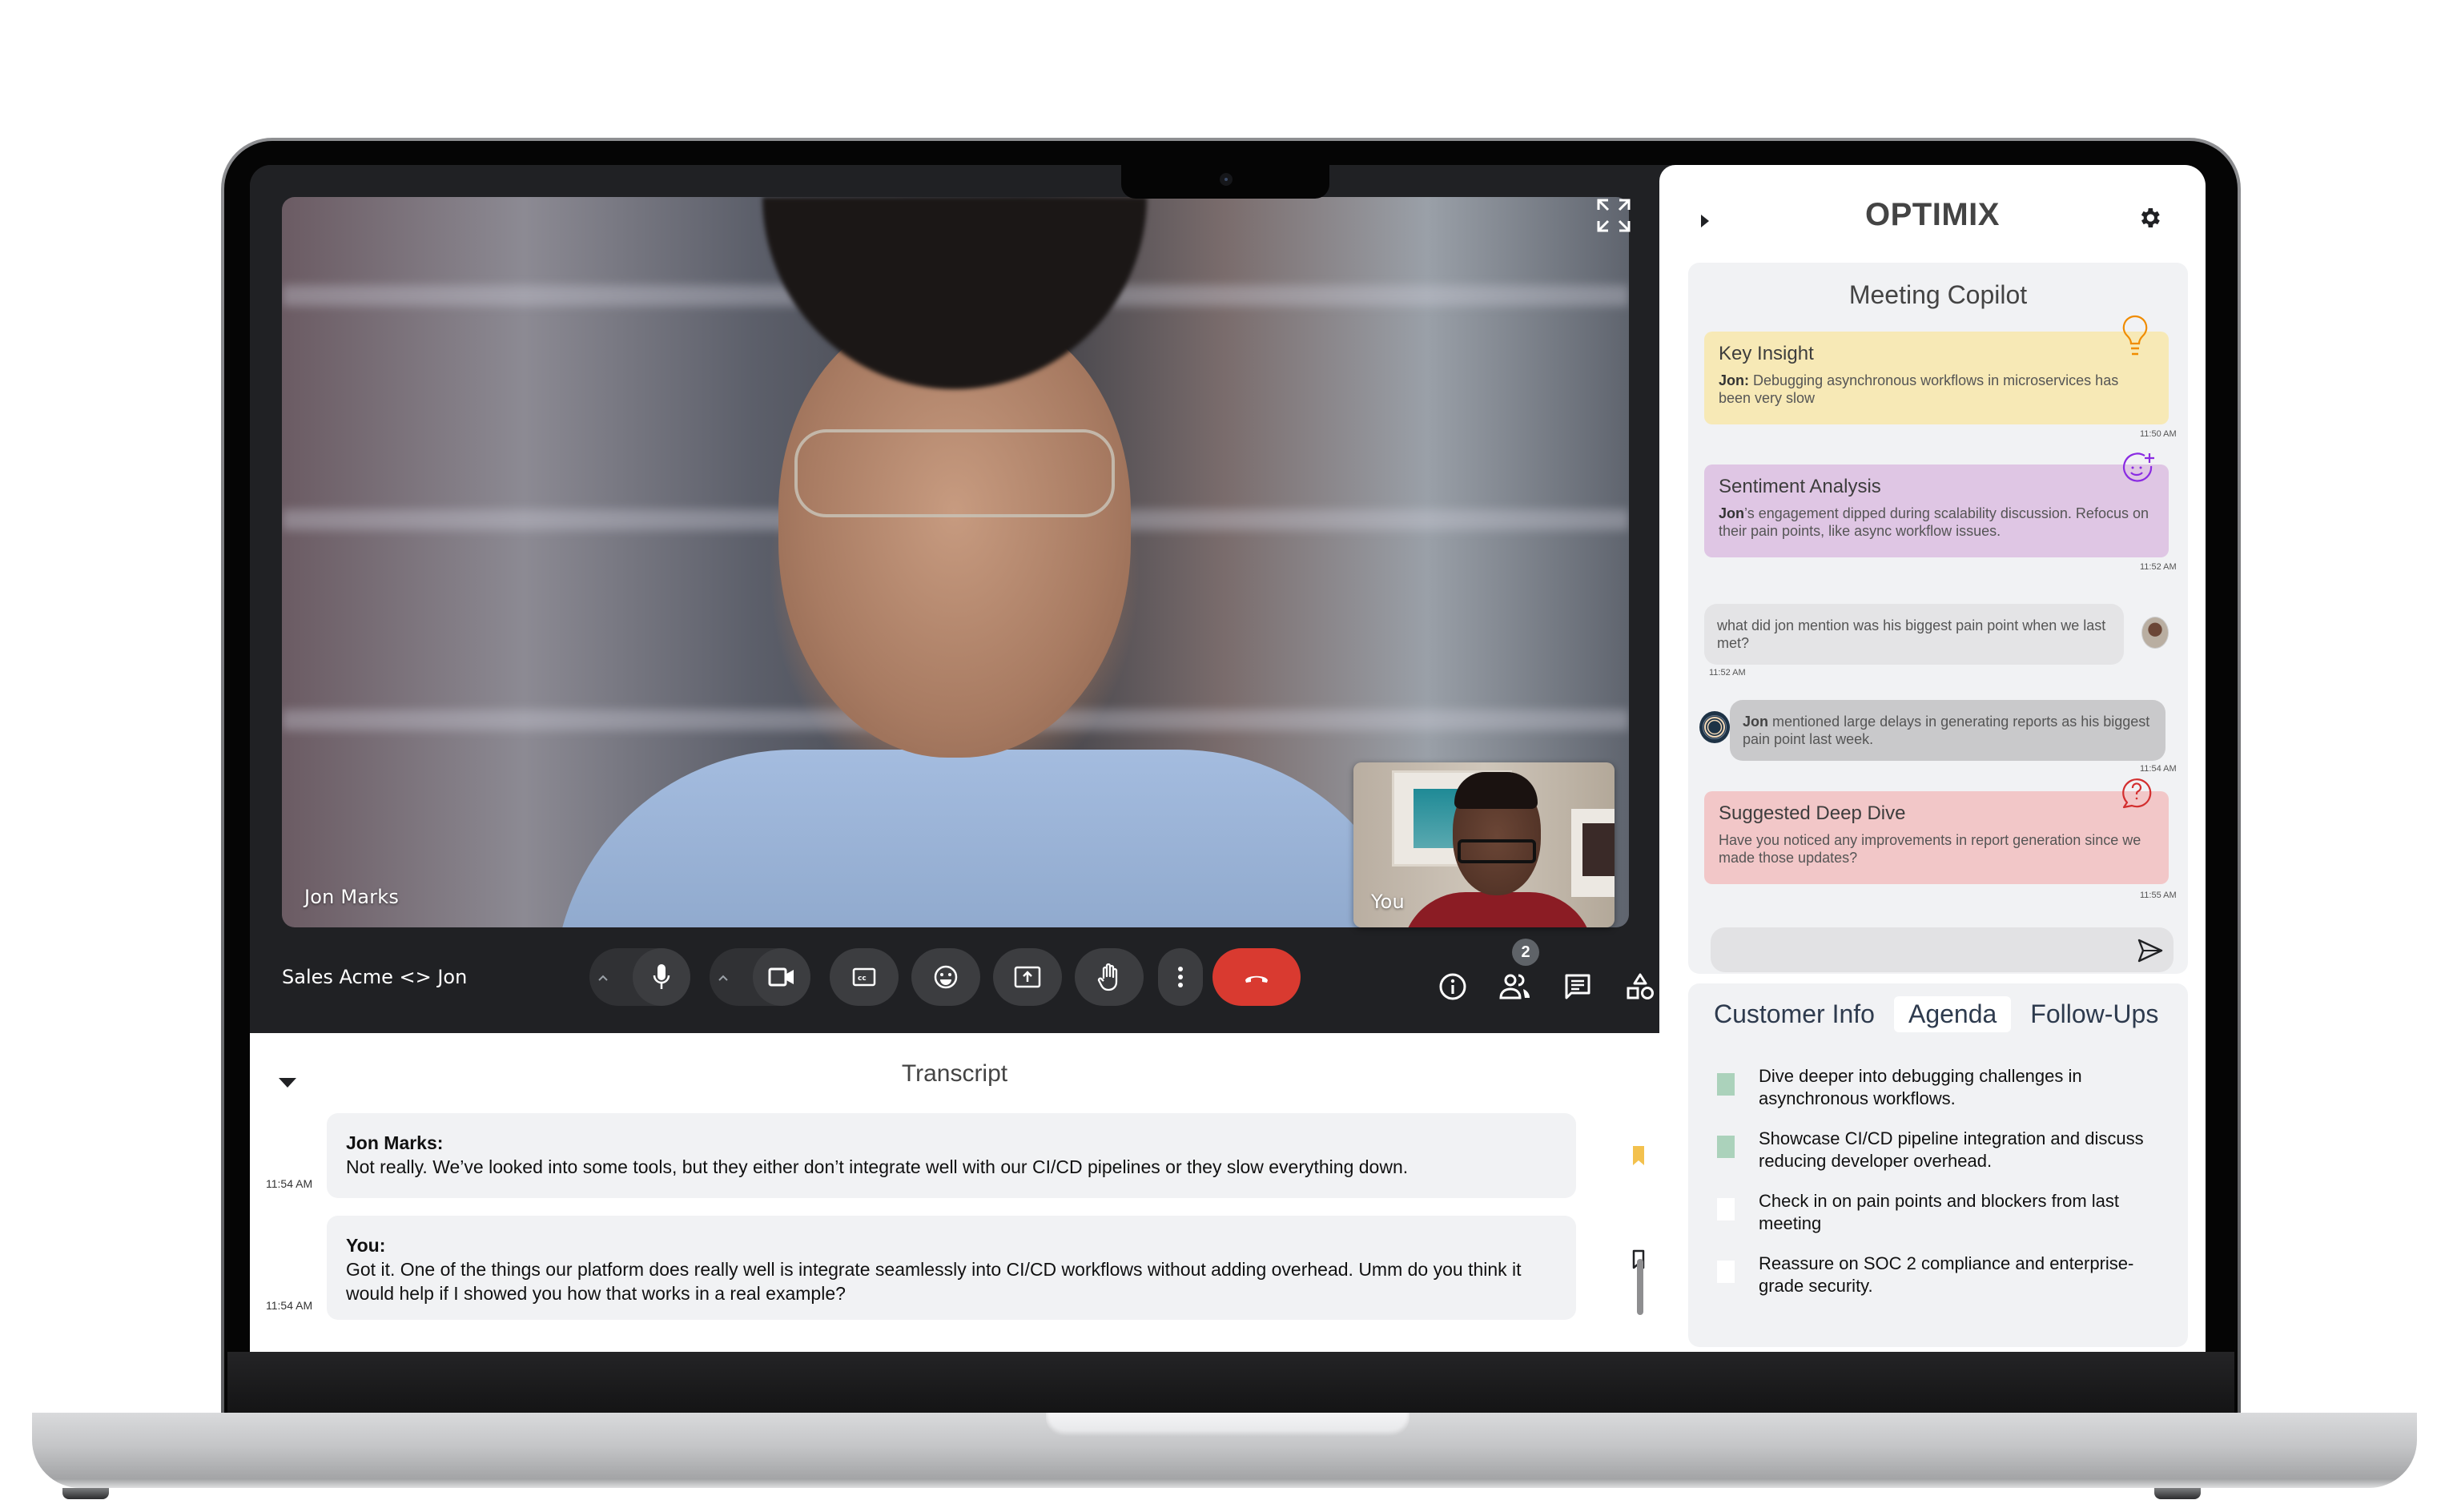  What do you see at coordinates (1614, 215) in the screenshot?
I see `fullscreen-button` at bounding box center [1614, 215].